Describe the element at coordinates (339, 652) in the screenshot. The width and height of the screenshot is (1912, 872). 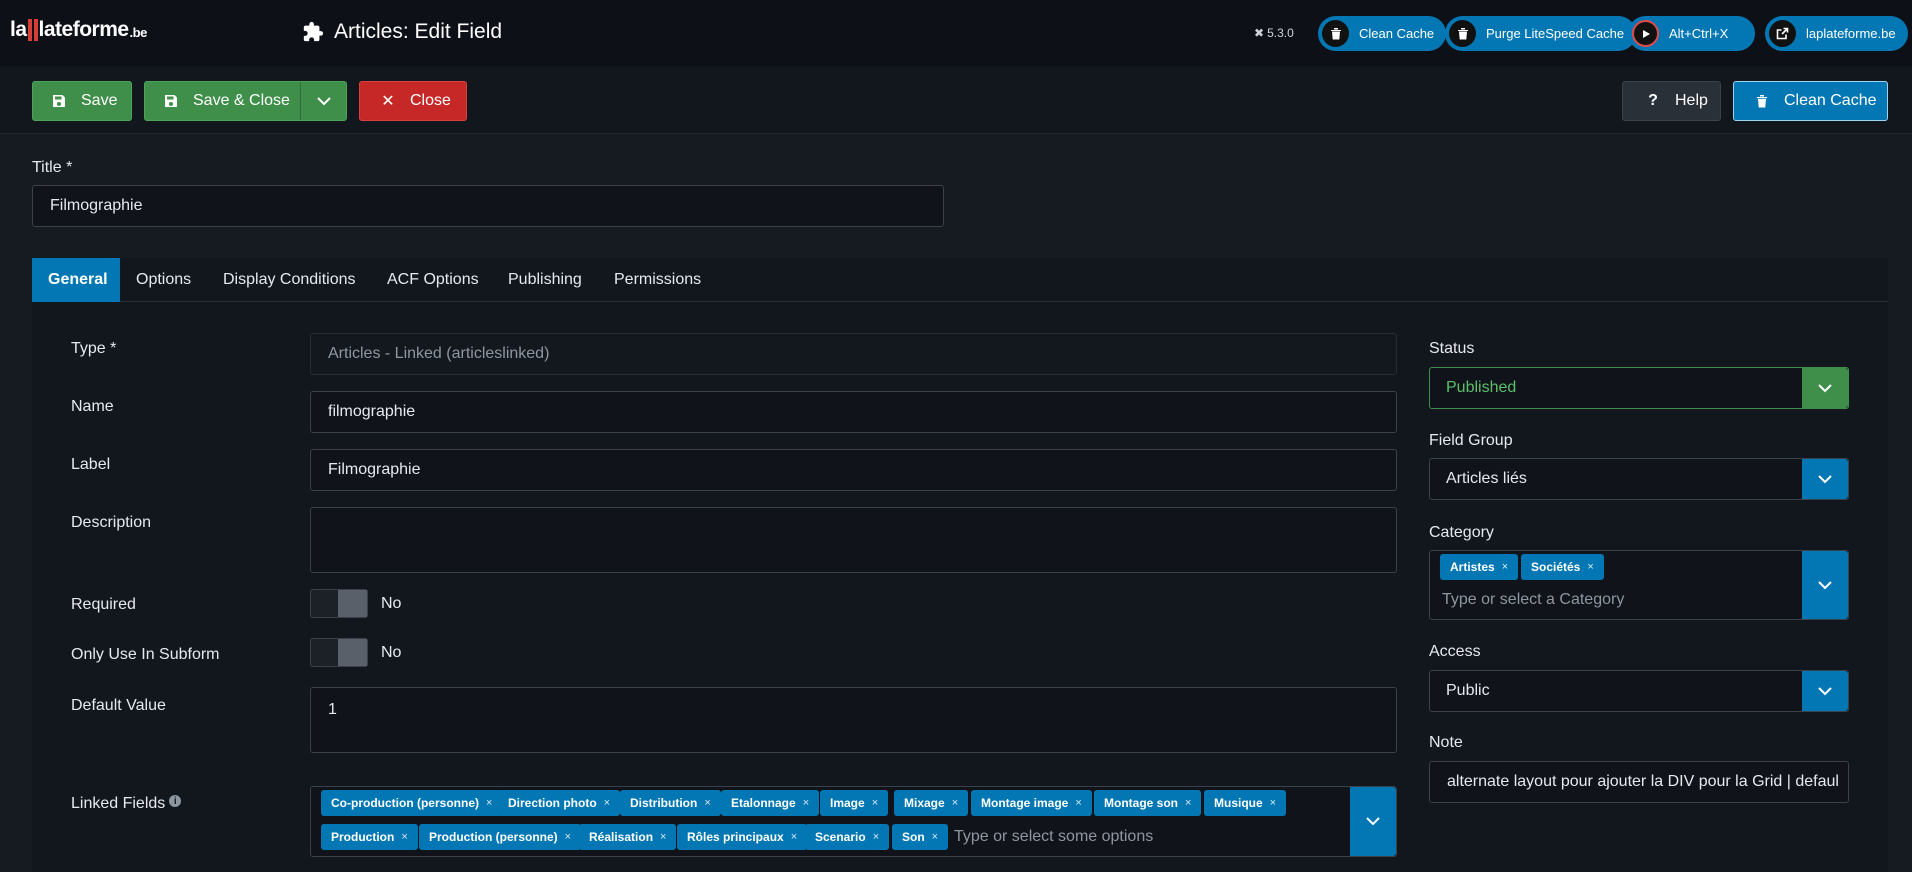
I see `only-subform-toggle` at that location.